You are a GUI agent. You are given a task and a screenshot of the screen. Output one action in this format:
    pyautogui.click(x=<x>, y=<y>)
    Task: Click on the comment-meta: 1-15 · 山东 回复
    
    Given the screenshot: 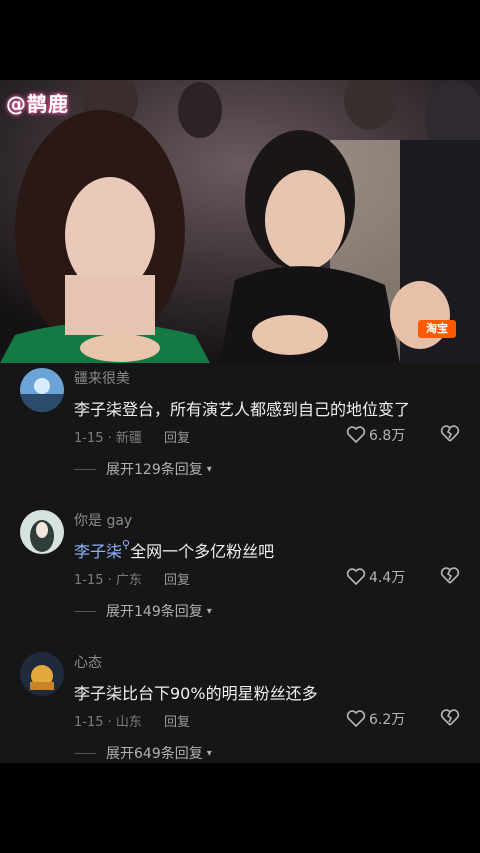 What is the action you would take?
    pyautogui.click(x=132, y=720)
    